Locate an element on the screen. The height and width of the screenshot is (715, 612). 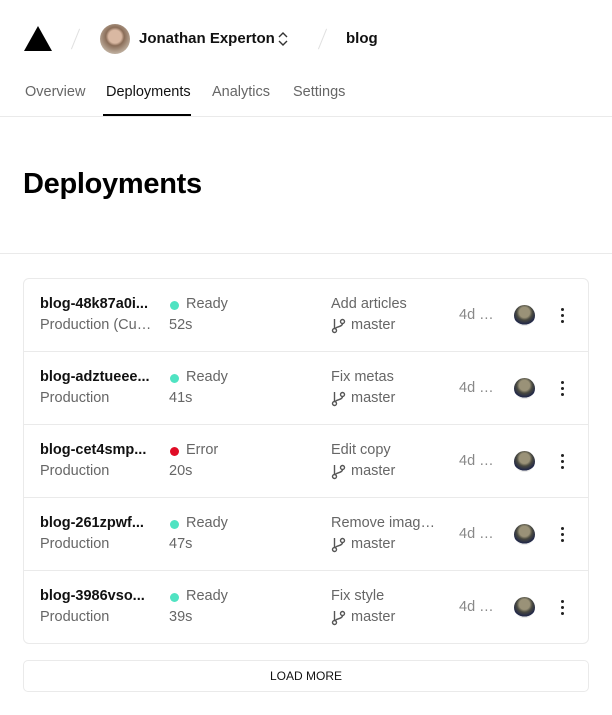
tab-overview: Overview is located at coordinates (55, 92).